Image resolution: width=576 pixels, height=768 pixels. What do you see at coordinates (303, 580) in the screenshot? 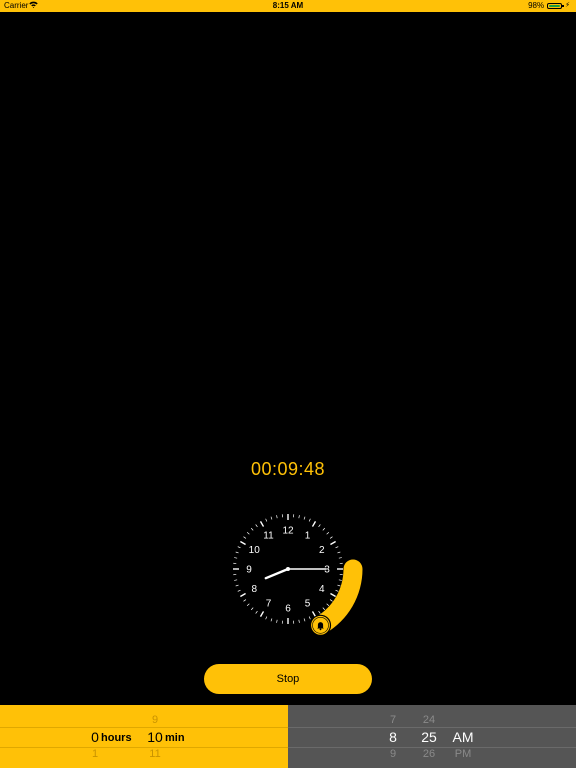
I see `clock-dial: 12 1 2 3 4 5 6 7 8 9 10 11` at bounding box center [303, 580].